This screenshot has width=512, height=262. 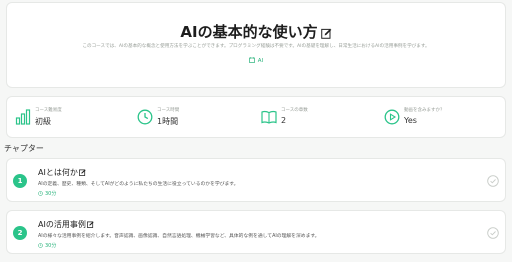 I want to click on chapter-number-badge: 1, so click(x=20, y=181).